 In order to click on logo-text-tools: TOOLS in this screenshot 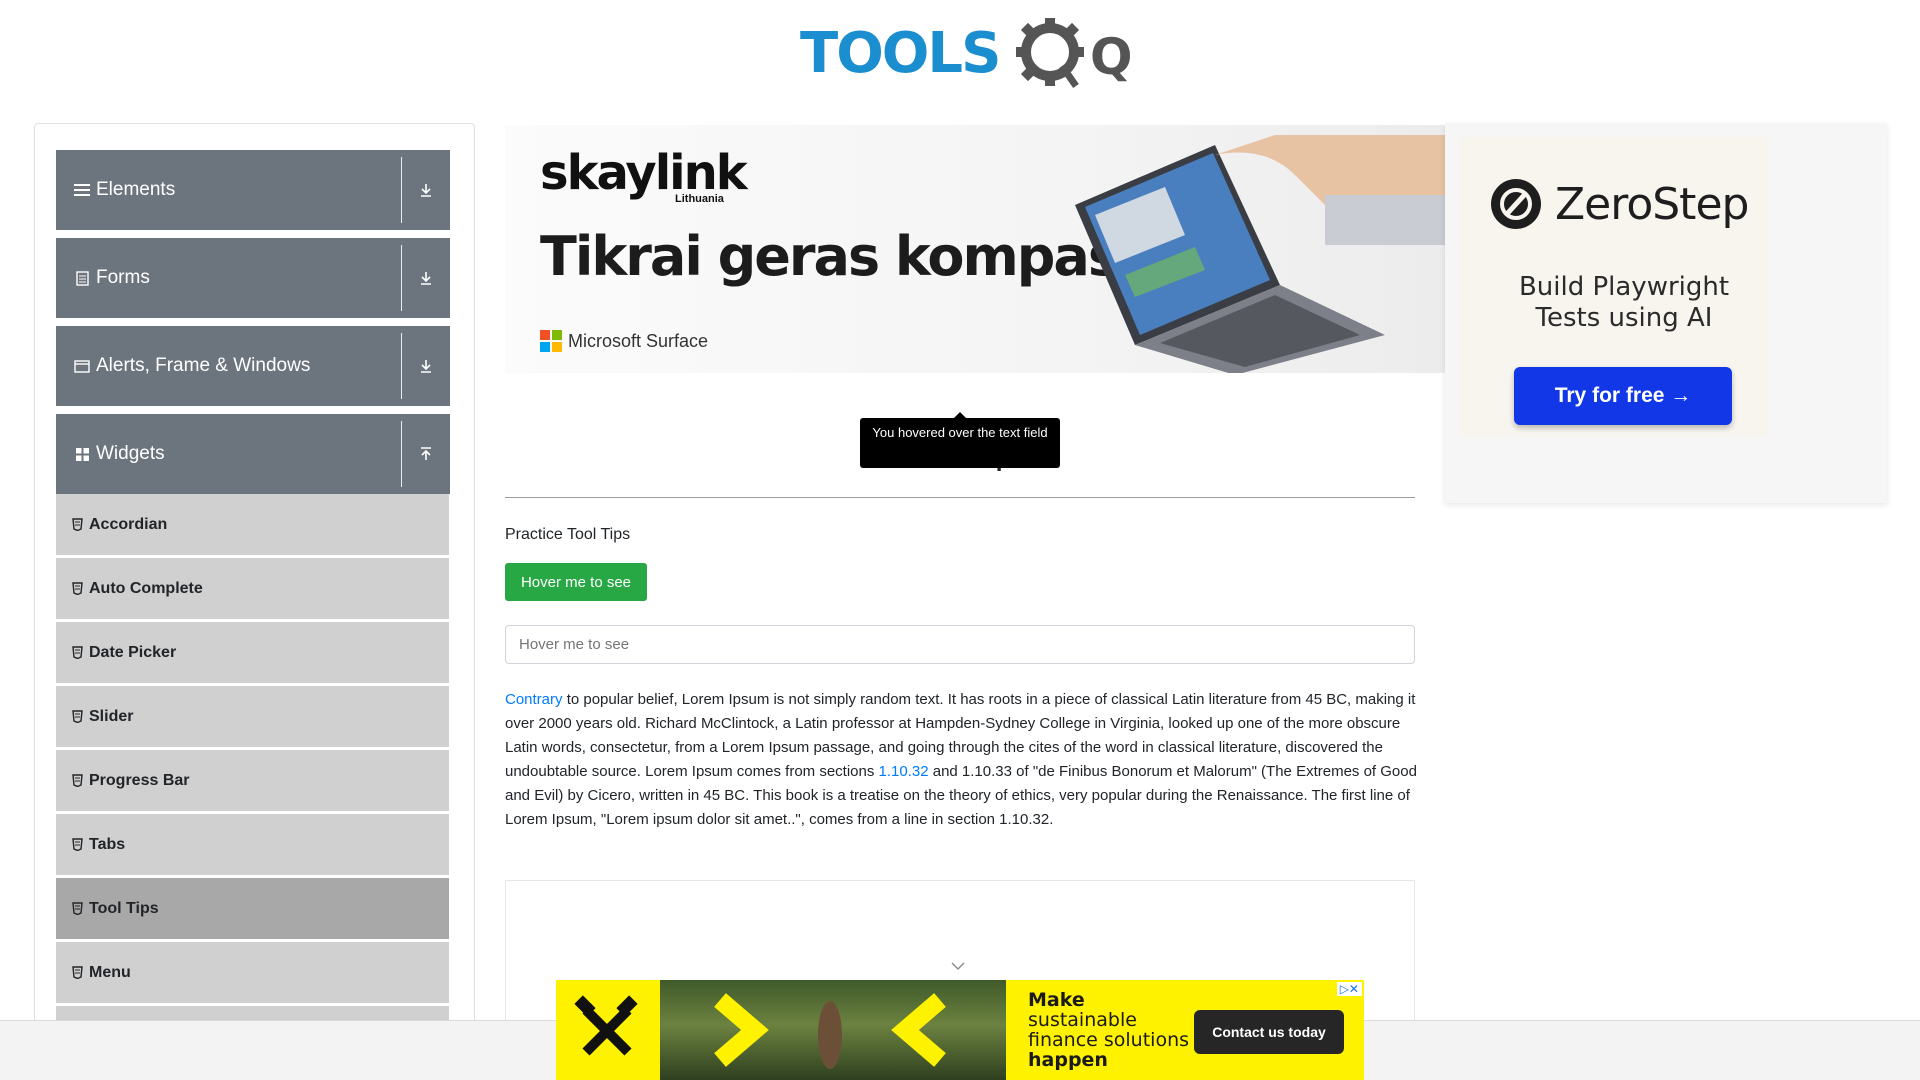, I will do `click(900, 53)`.